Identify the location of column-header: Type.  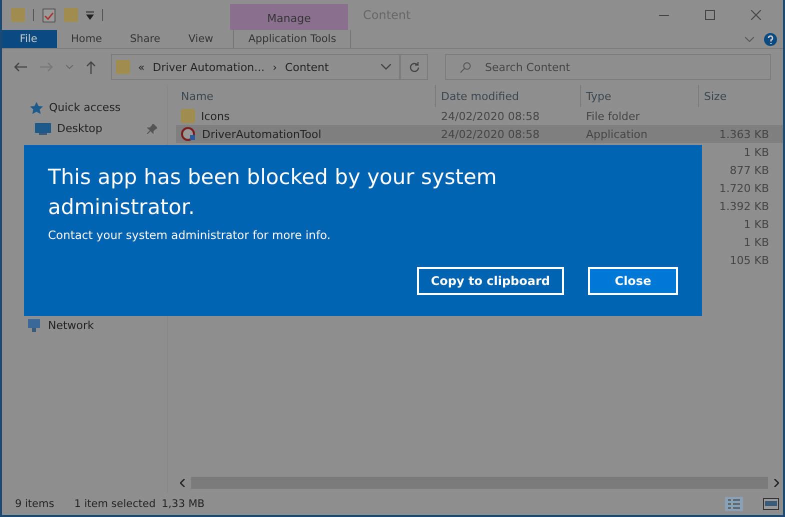
(640, 96).